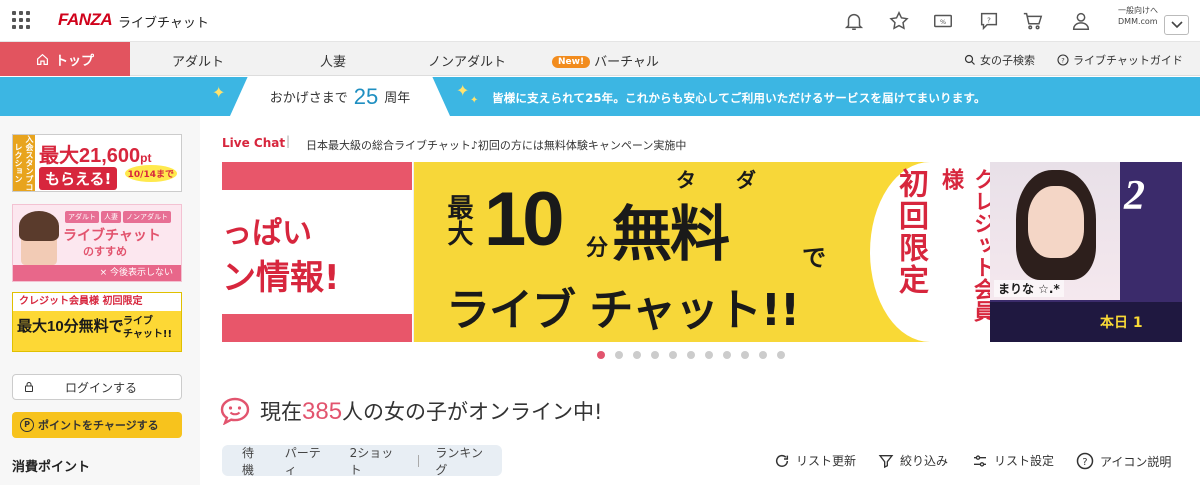  What do you see at coordinates (97, 243) in the screenshot?
I see `livechat-intro-banner: アダルト 人妻 ノンアダルト ライブチャット のすすめ × 今後表示しない` at bounding box center [97, 243].